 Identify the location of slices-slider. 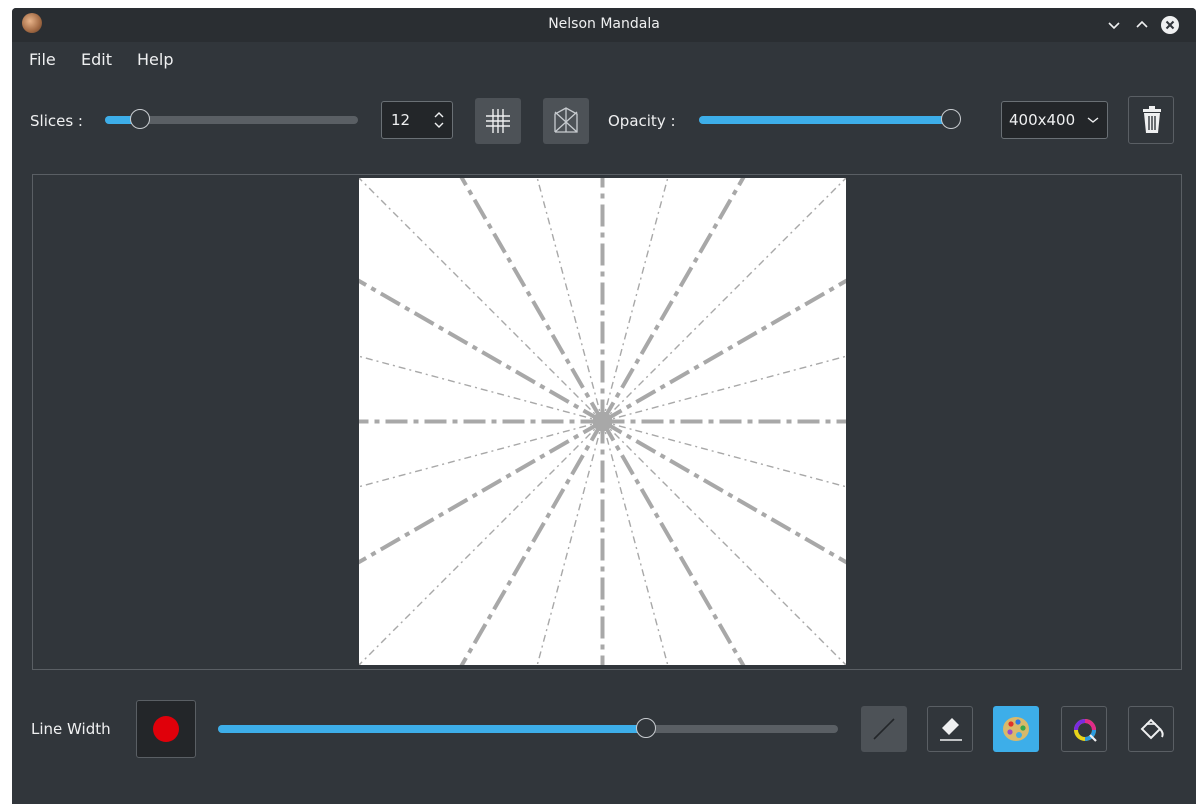
(231, 119).